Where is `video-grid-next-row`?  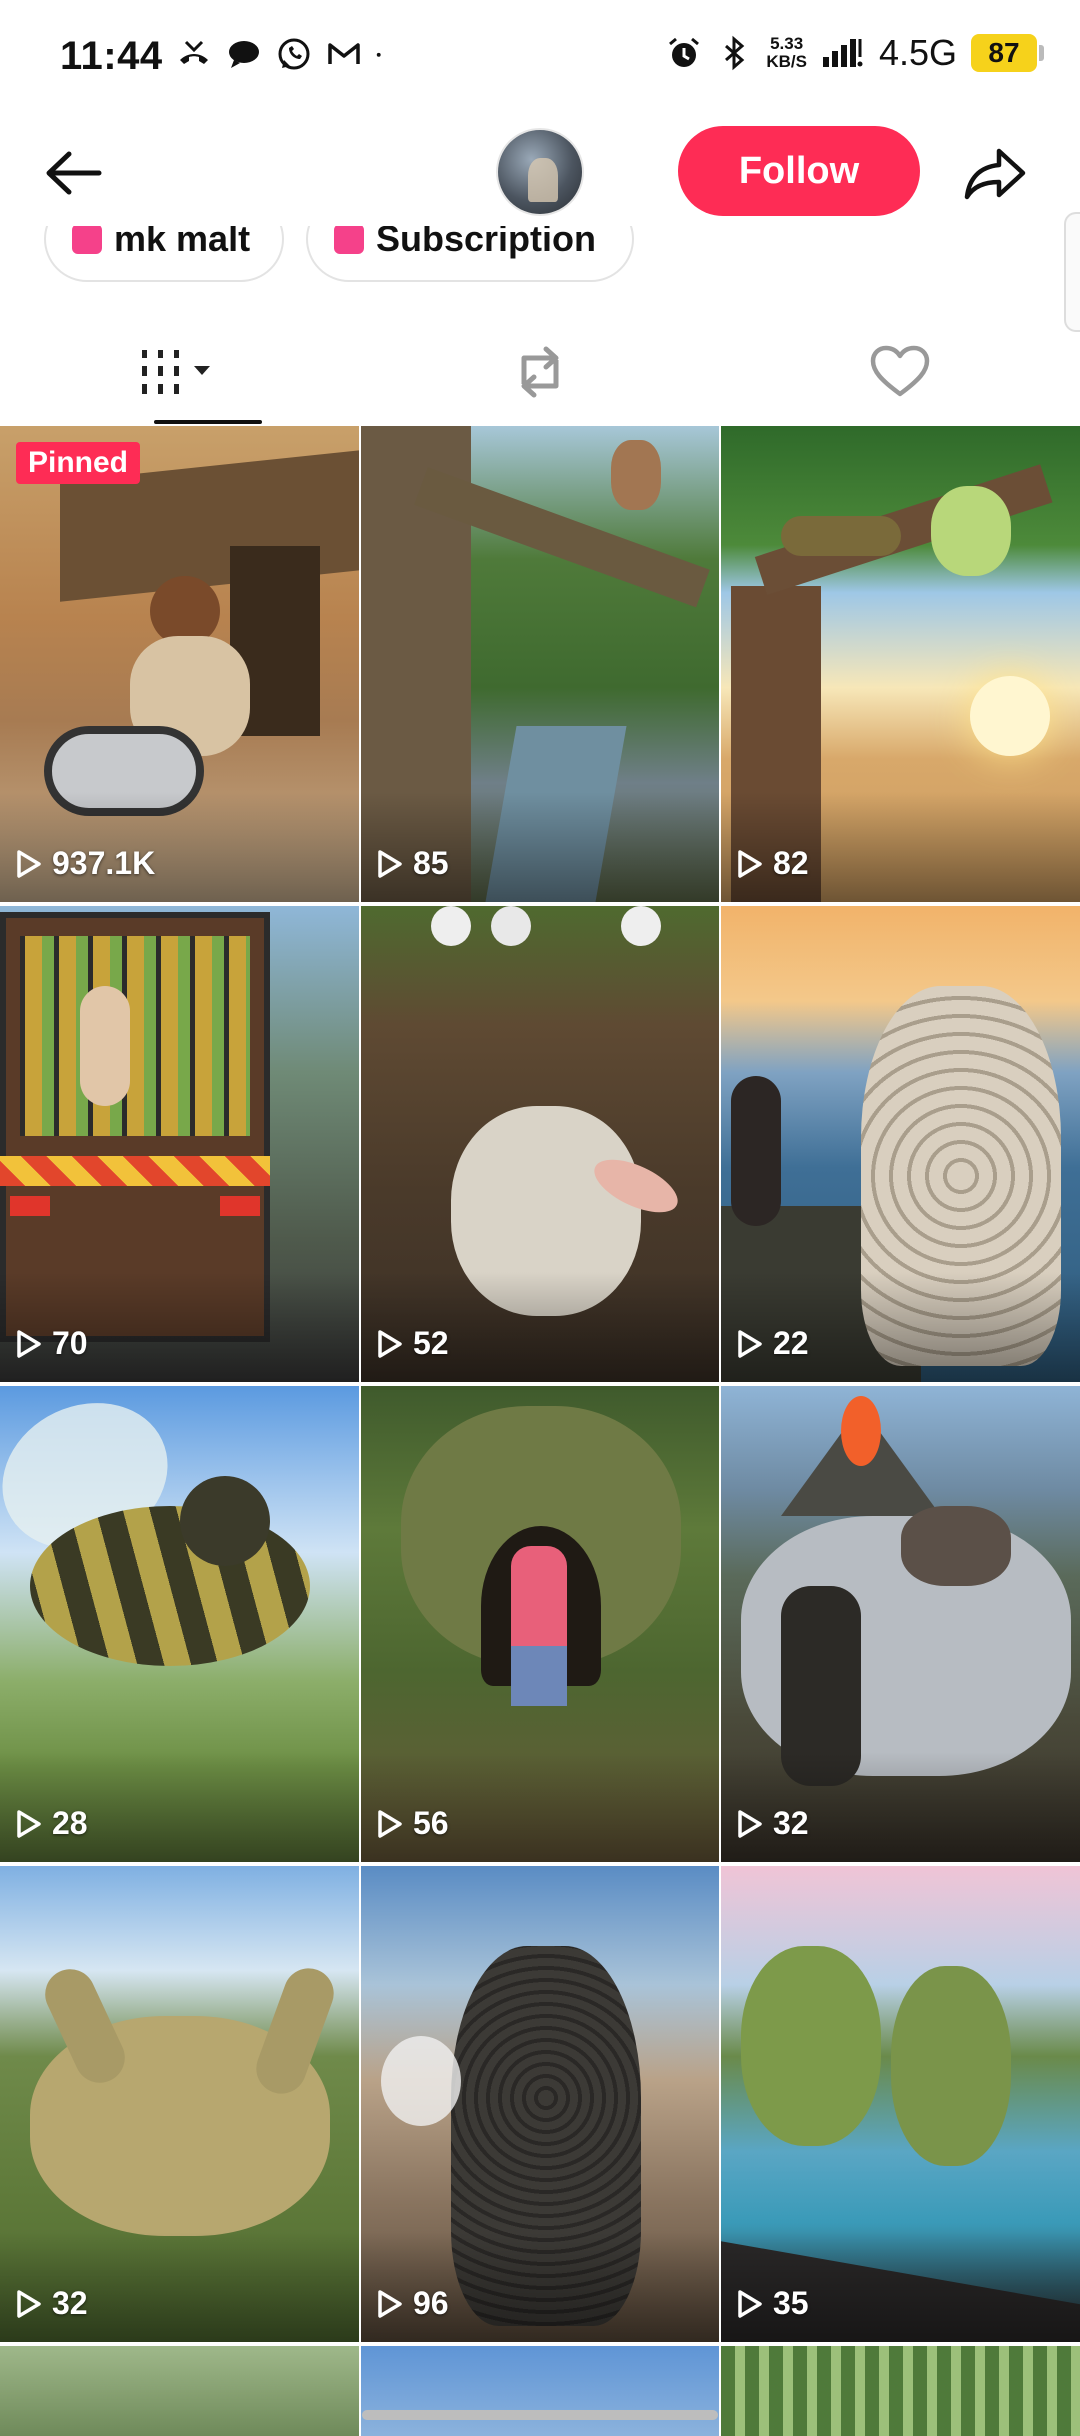
video-grid-next-row is located at coordinates (540, 2391).